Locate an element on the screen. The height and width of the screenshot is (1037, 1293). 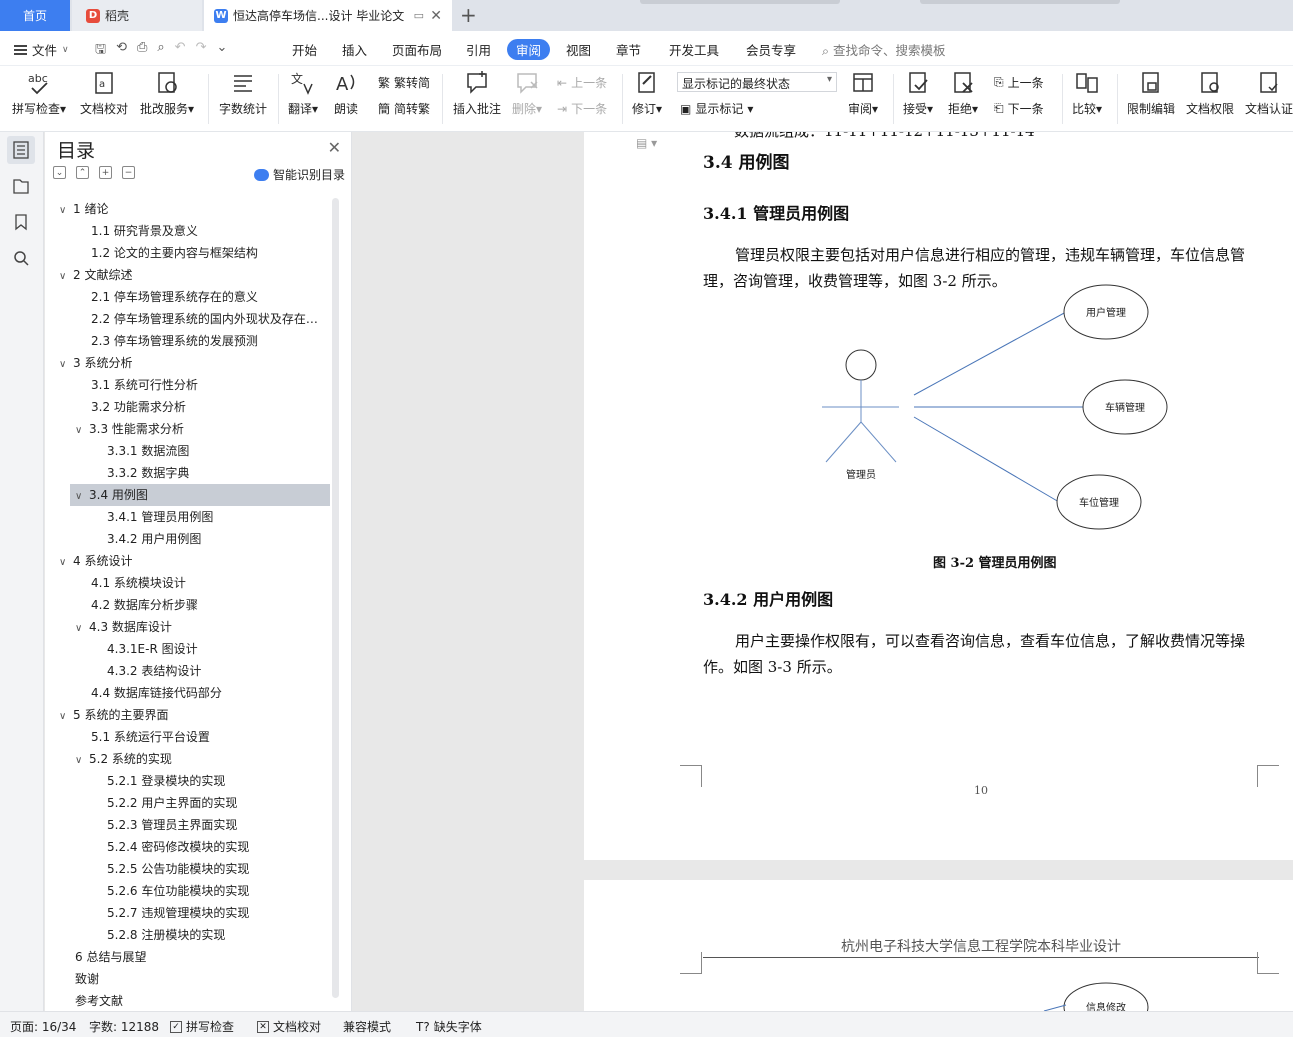
toc-item: 5.2.1 登录模块的实现 is located at coordinates (182, 781).